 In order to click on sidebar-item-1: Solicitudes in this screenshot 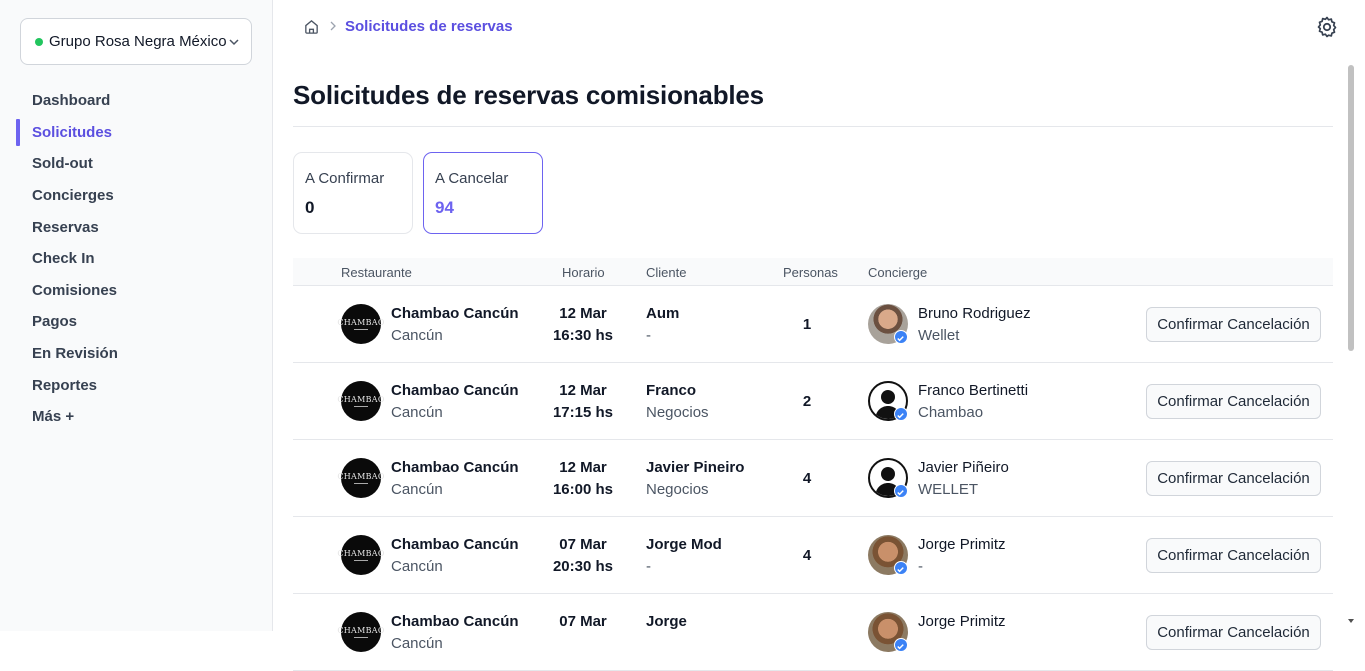, I will do `click(136, 133)`.